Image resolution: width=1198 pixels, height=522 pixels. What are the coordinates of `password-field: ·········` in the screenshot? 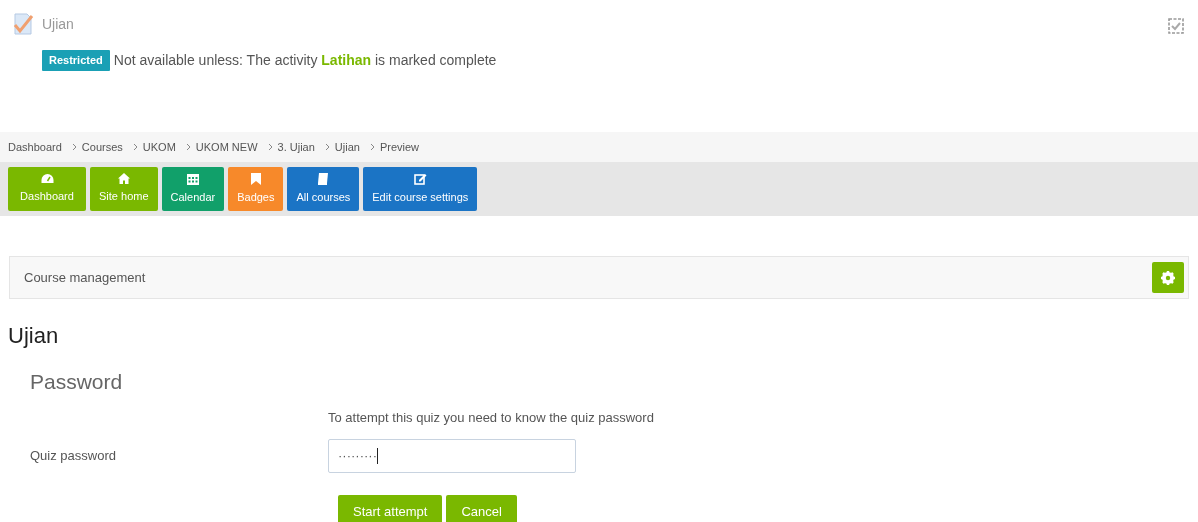 It's located at (452, 456).